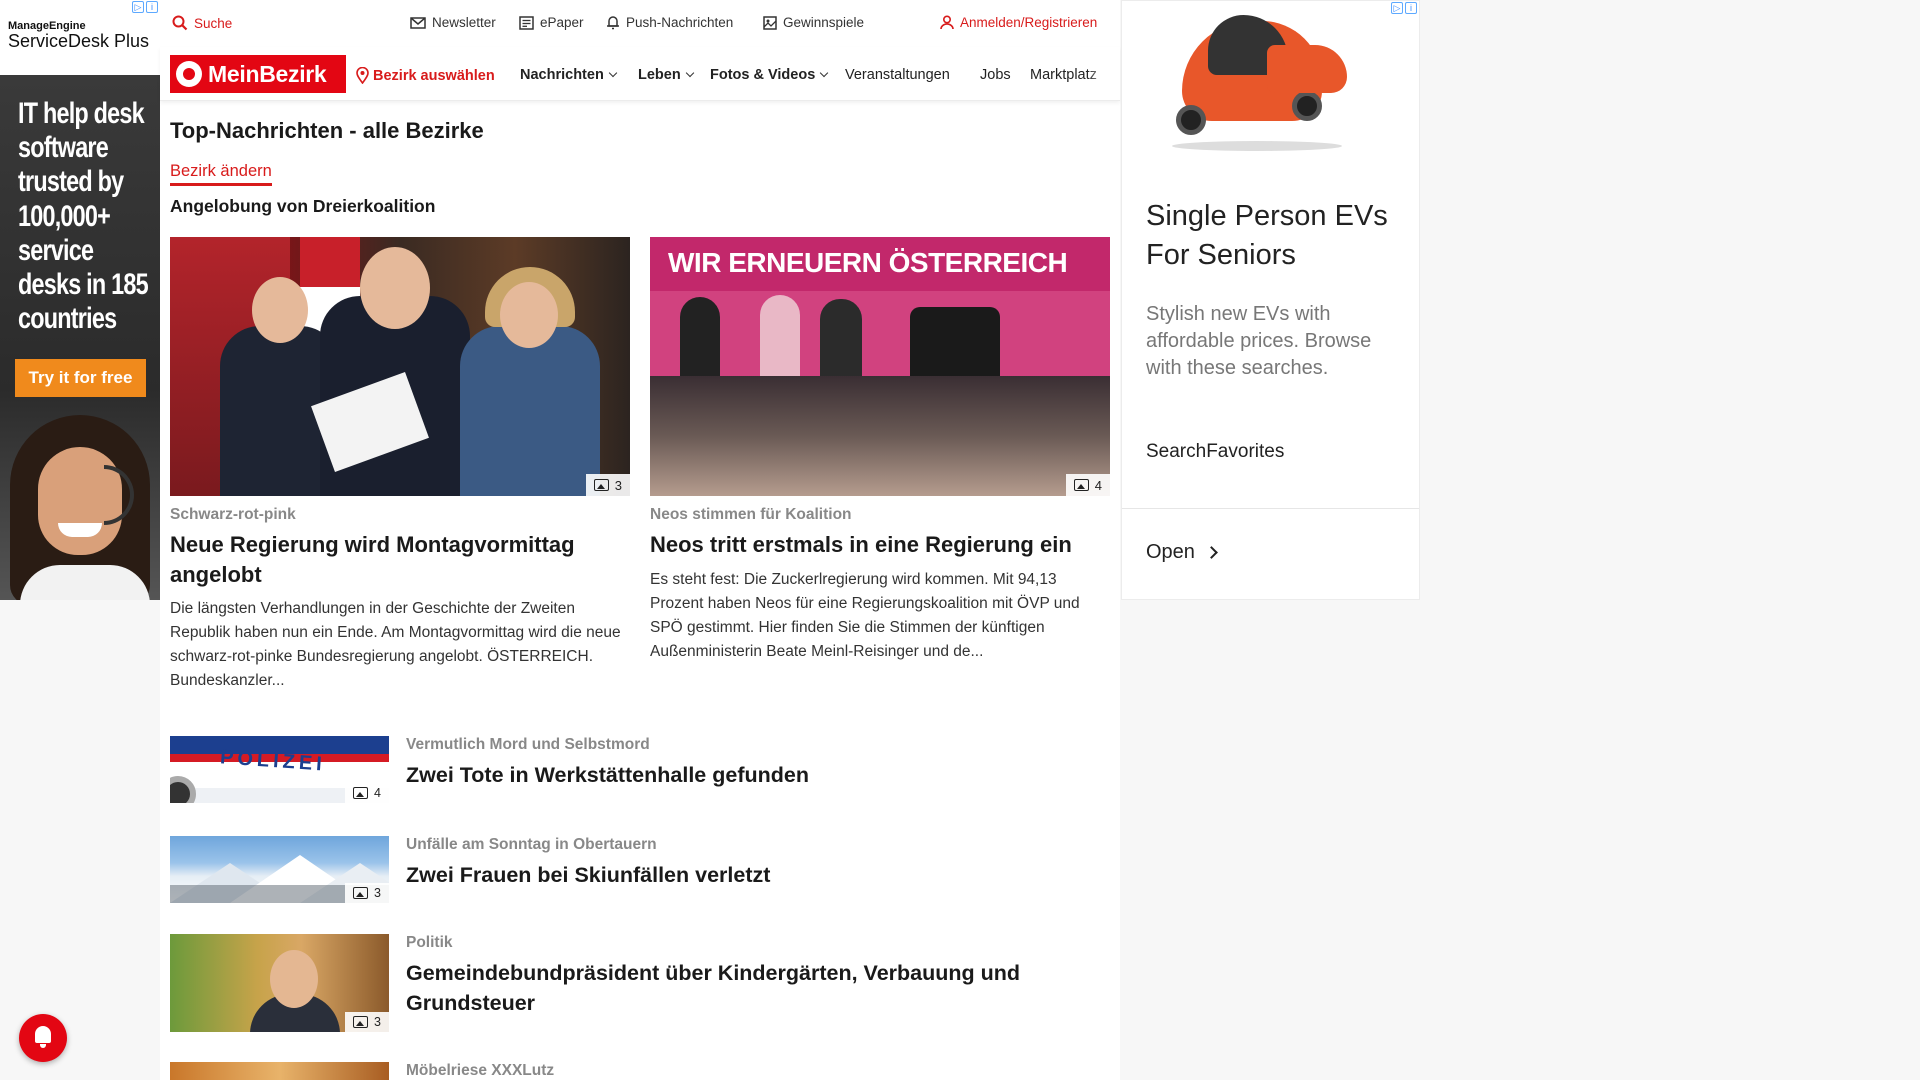 This screenshot has width=1920, height=1080. I want to click on nav-label: Veranstaltungen, so click(897, 75).